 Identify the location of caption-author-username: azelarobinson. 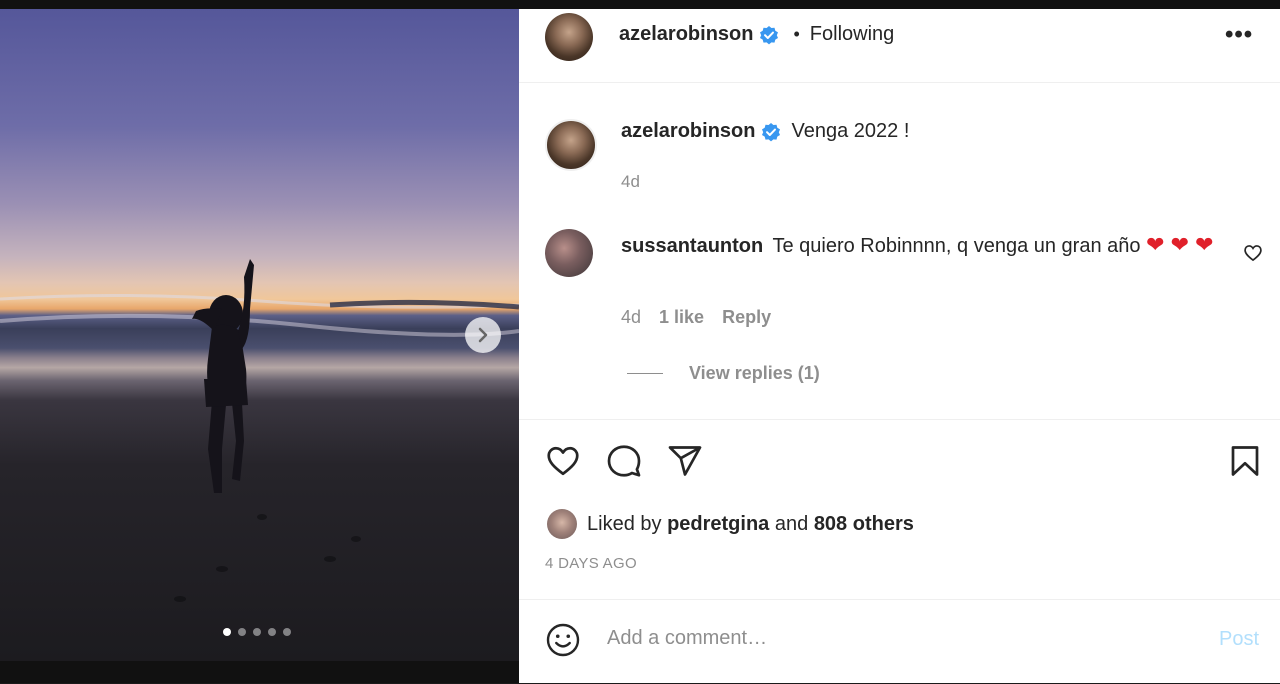
(688, 131).